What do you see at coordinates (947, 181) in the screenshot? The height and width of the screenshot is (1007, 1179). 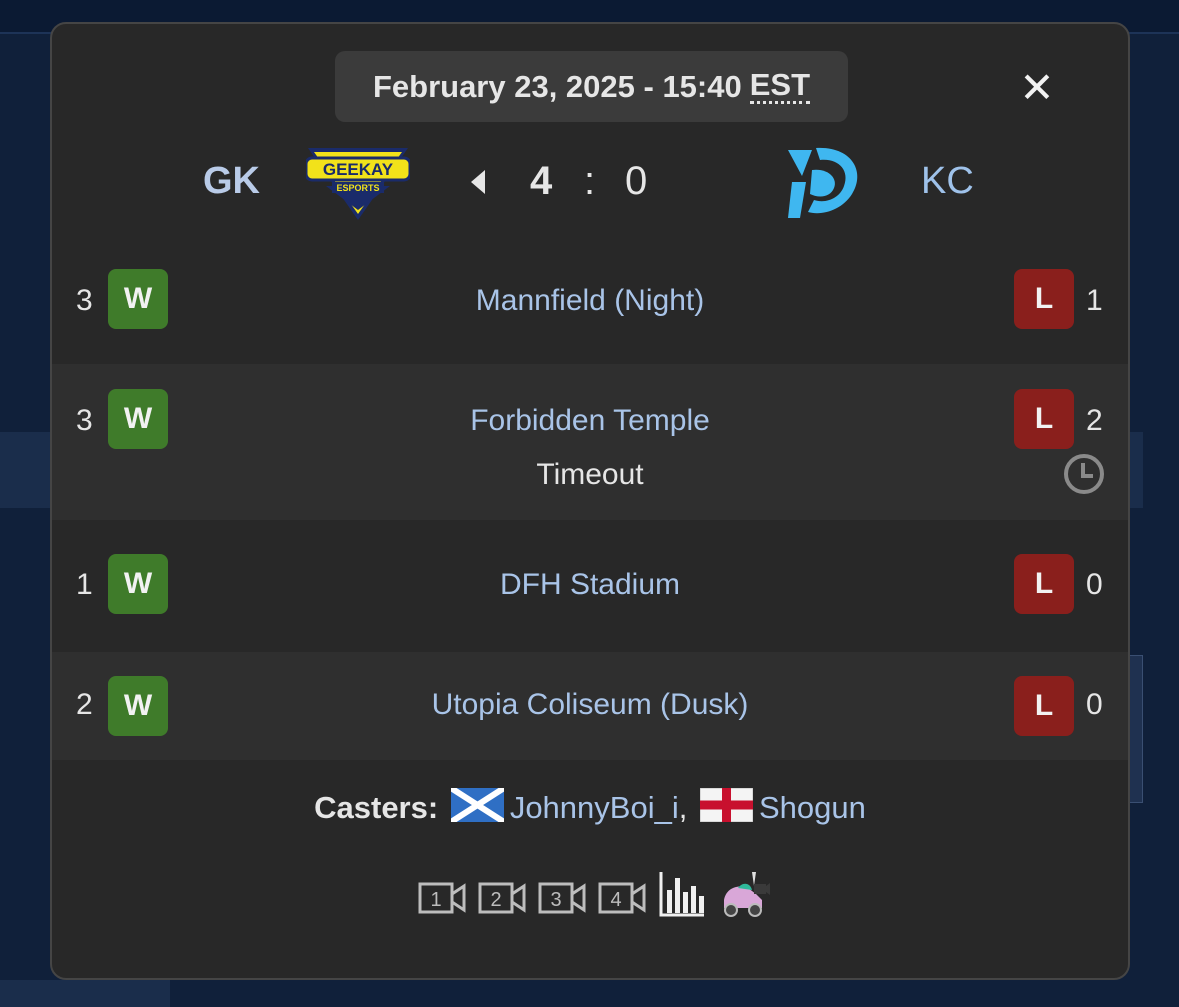 I see `team-b-abbr: KC` at bounding box center [947, 181].